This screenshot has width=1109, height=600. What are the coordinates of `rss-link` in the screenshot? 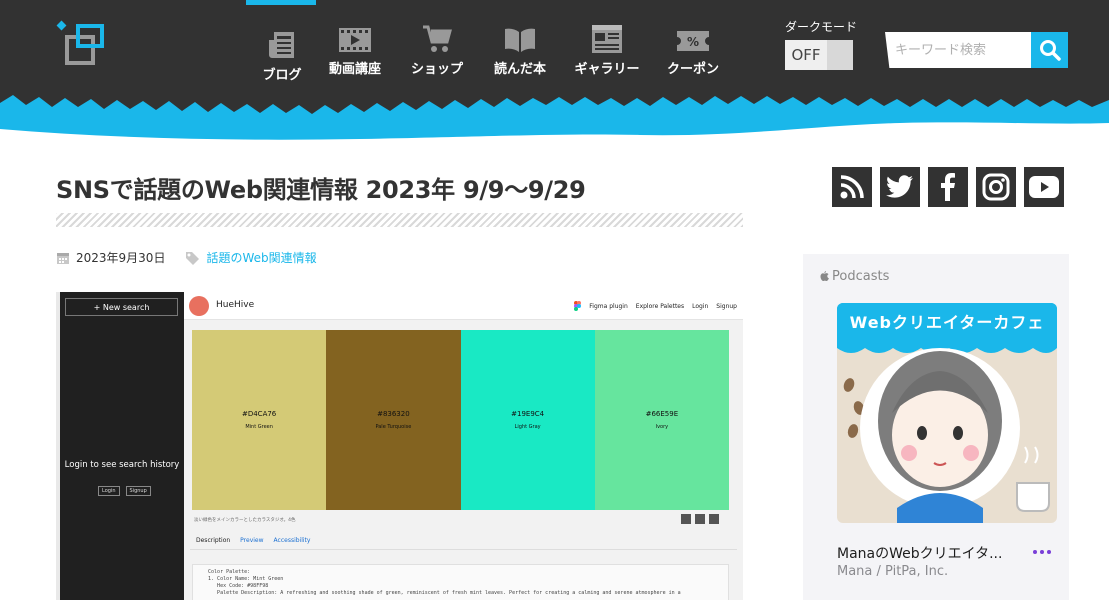 It's located at (852, 187).